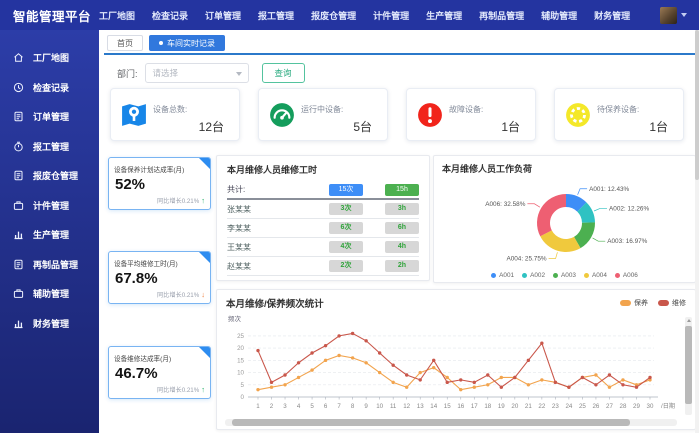 The image size is (699, 433). What do you see at coordinates (559, 15) in the screenshot?
I see `topnav-item-auxiliary: 辅助管理` at bounding box center [559, 15].